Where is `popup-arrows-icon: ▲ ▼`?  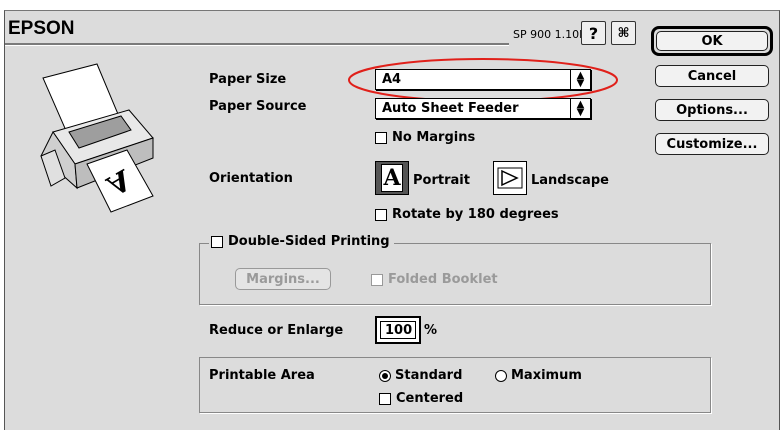
popup-arrows-icon: ▲ ▼ is located at coordinates (580, 108).